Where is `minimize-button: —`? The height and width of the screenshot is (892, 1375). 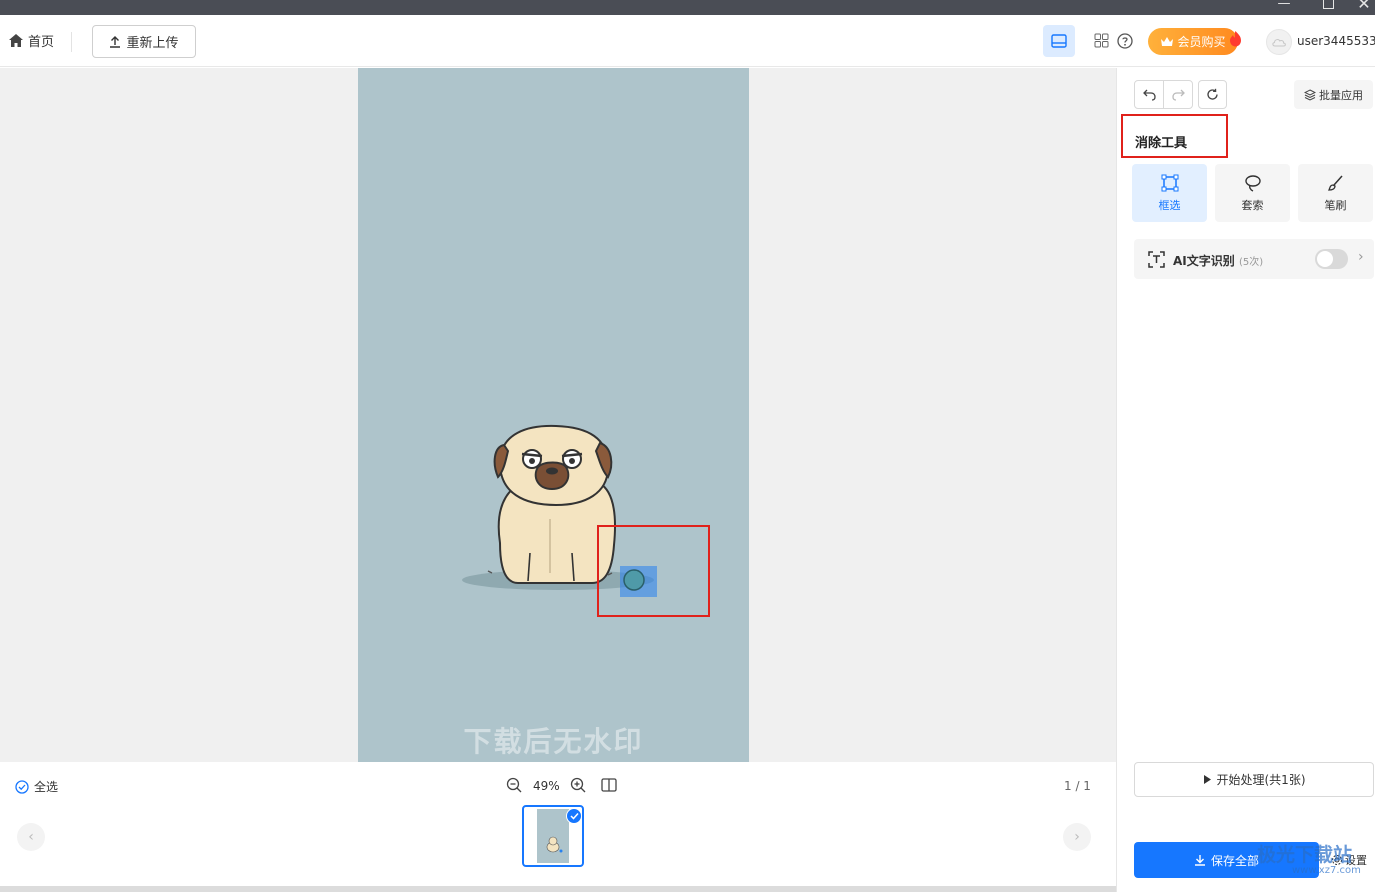
minimize-button: — is located at coordinates (1284, 7).